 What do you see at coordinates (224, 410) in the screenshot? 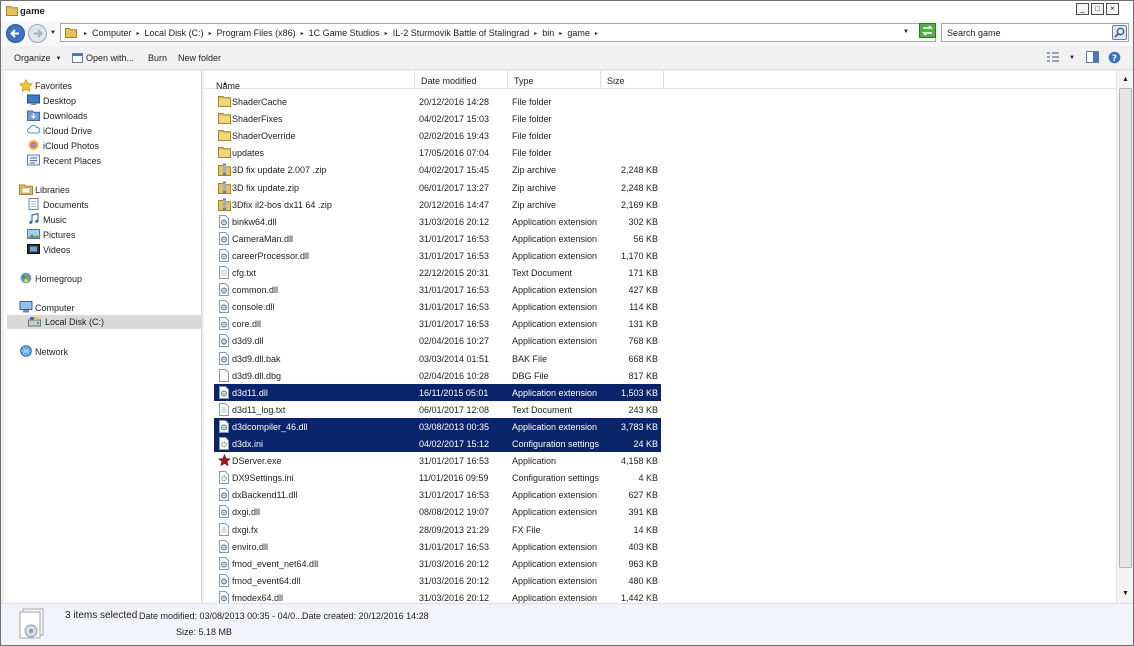
I see `text-file-icon` at bounding box center [224, 410].